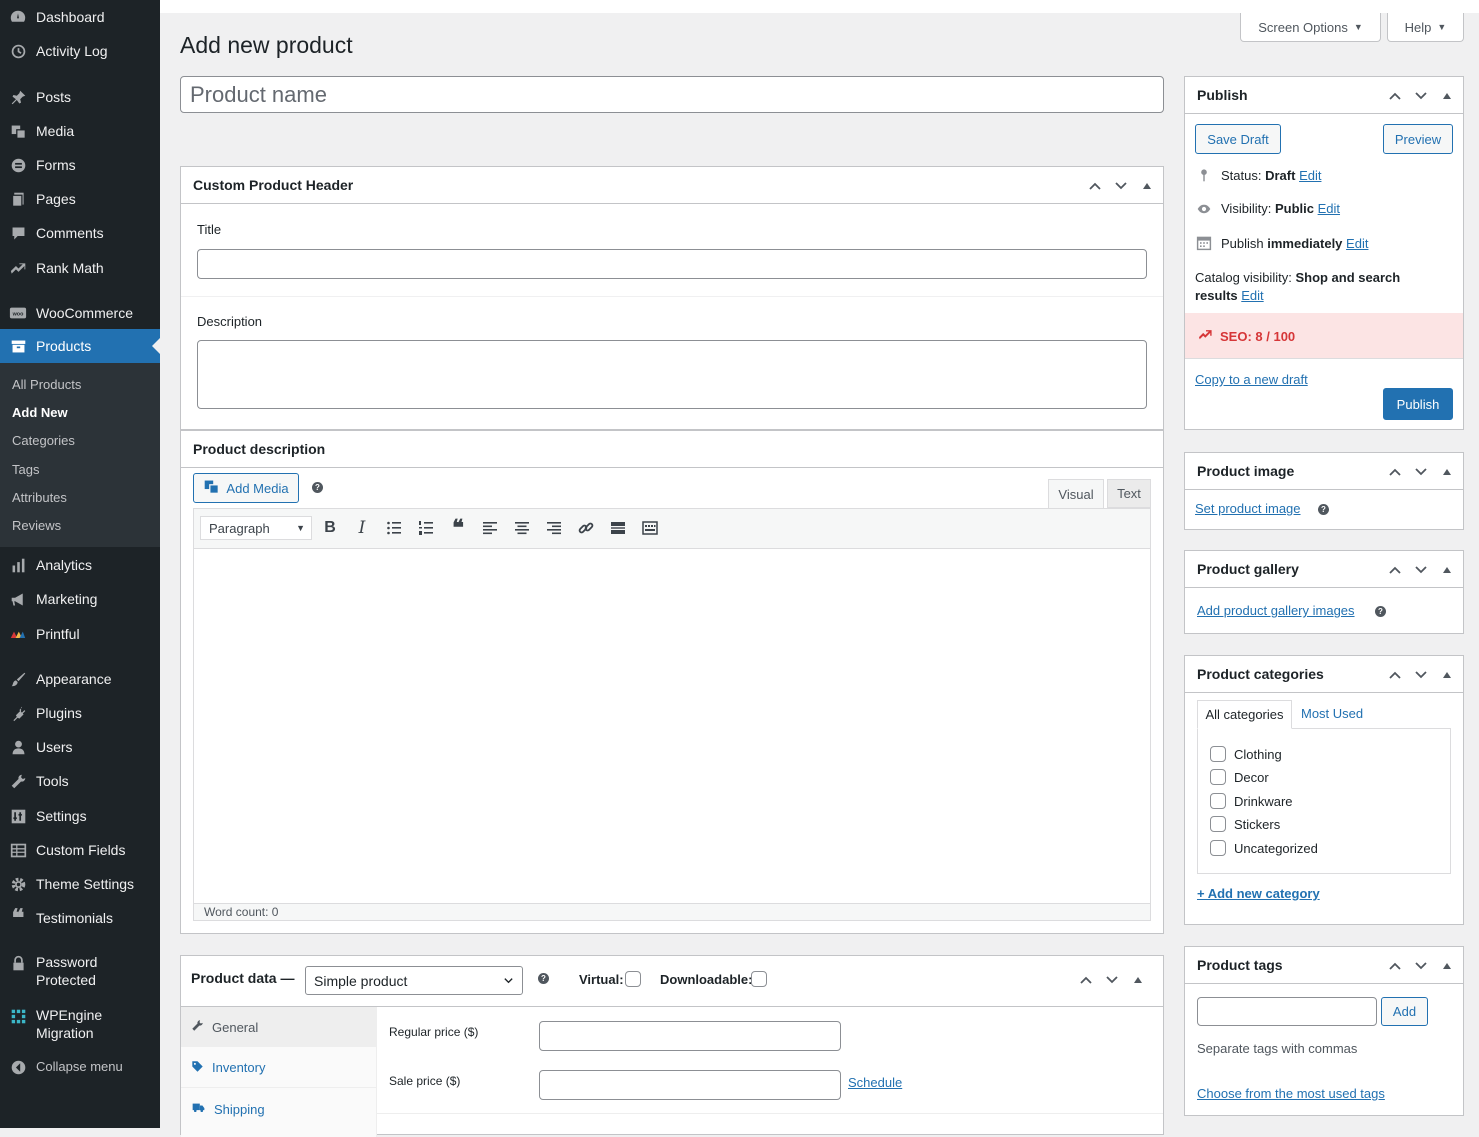 This screenshot has height=1137, width=1479. Describe the element at coordinates (1404, 1011) in the screenshot. I see `add-tag-button: Add` at that location.